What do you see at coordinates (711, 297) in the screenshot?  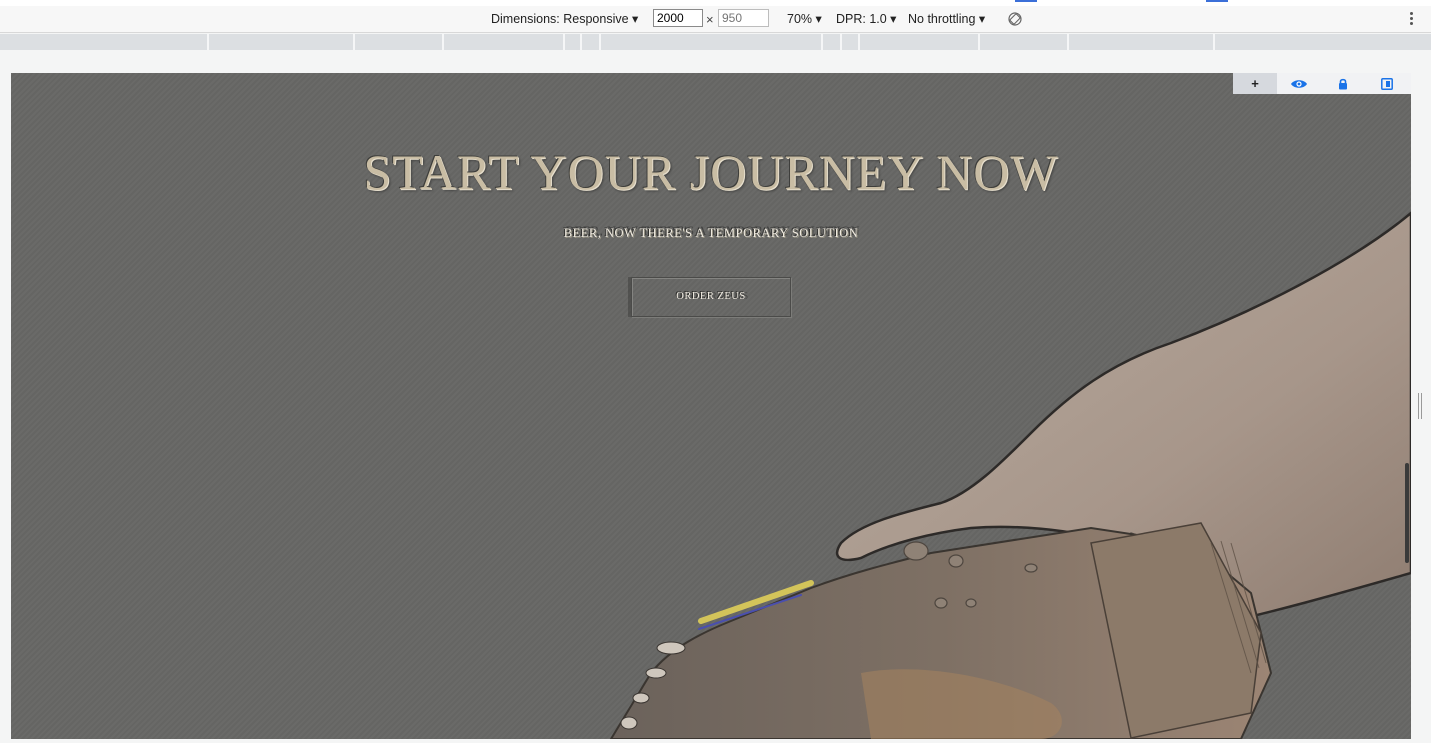 I see `order-button: ORDER ZEUS` at bounding box center [711, 297].